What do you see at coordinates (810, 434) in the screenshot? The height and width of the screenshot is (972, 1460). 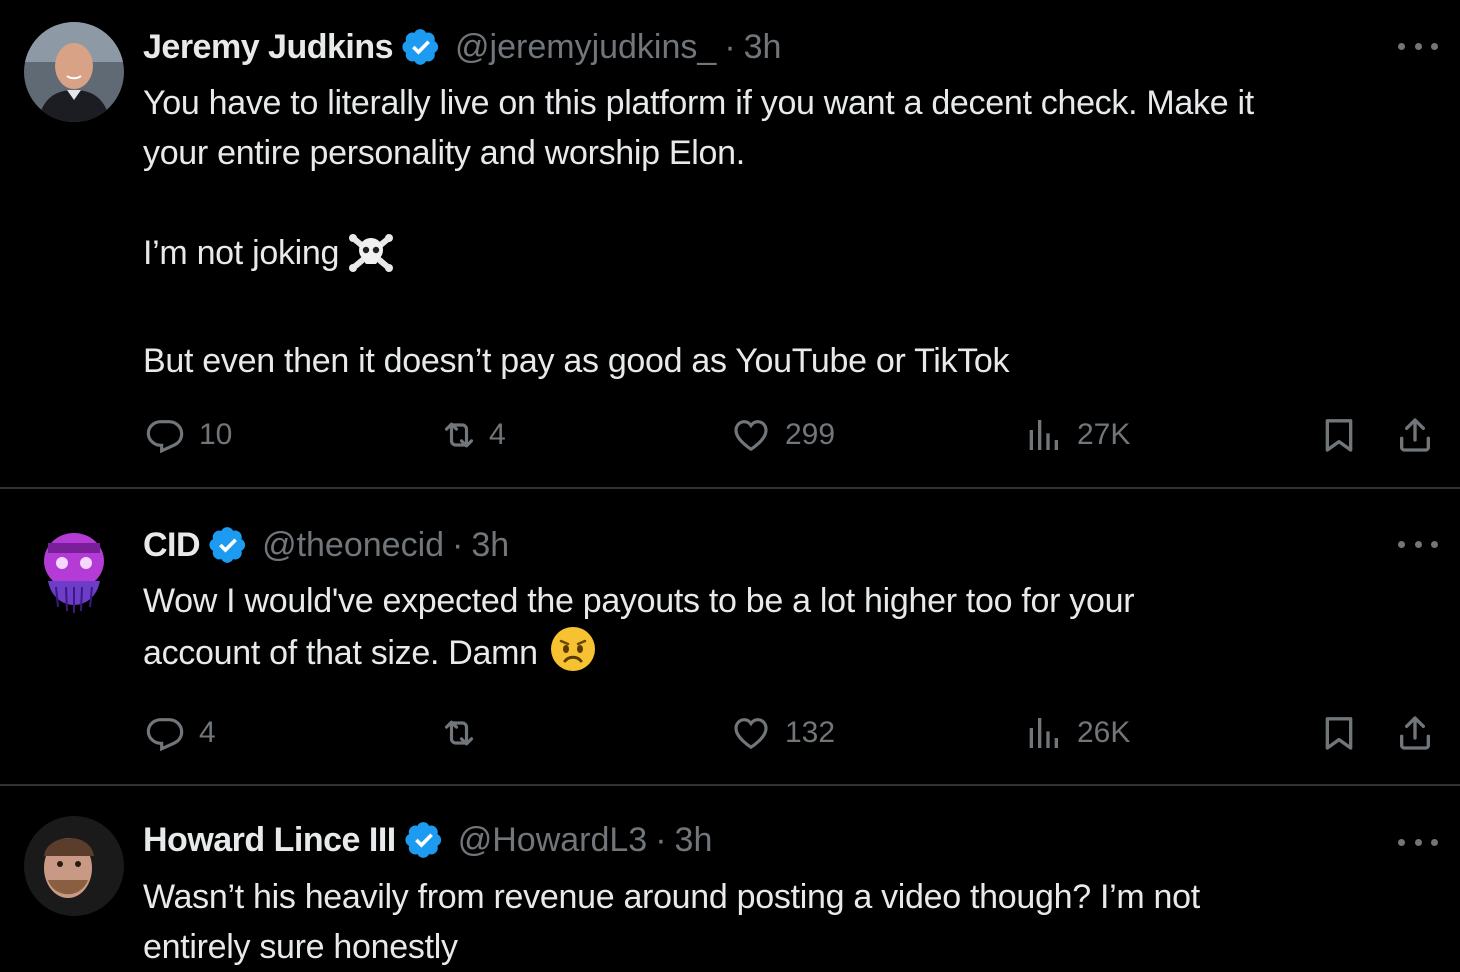 I see `like-count: 299` at bounding box center [810, 434].